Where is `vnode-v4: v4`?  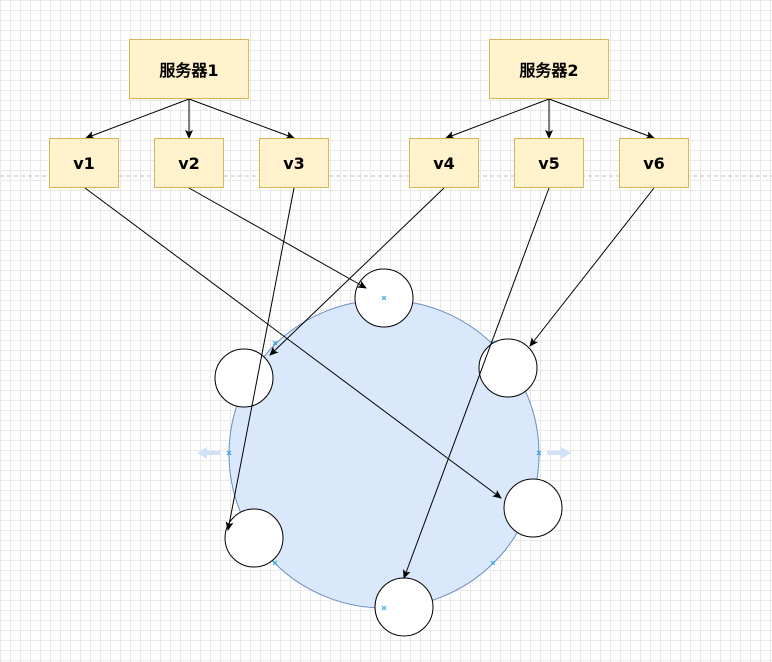 vnode-v4: v4 is located at coordinates (444, 163).